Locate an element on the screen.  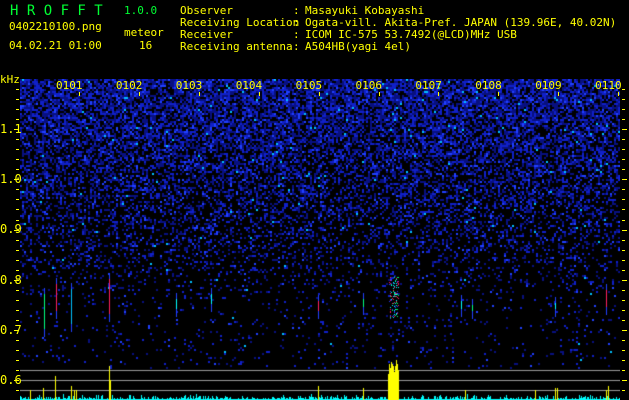
time-label: 0110 is located at coordinates (608, 85).